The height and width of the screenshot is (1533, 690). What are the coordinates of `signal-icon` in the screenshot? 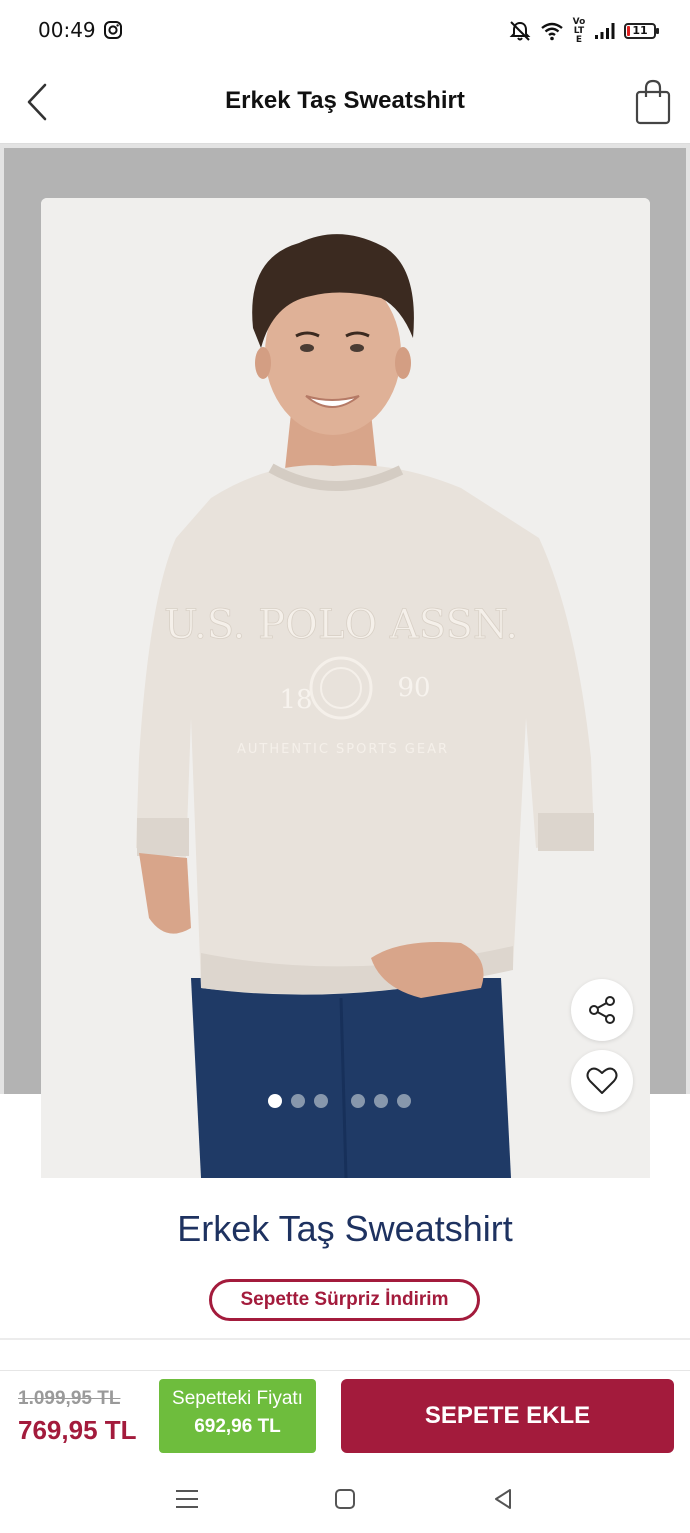 It's located at (605, 31).